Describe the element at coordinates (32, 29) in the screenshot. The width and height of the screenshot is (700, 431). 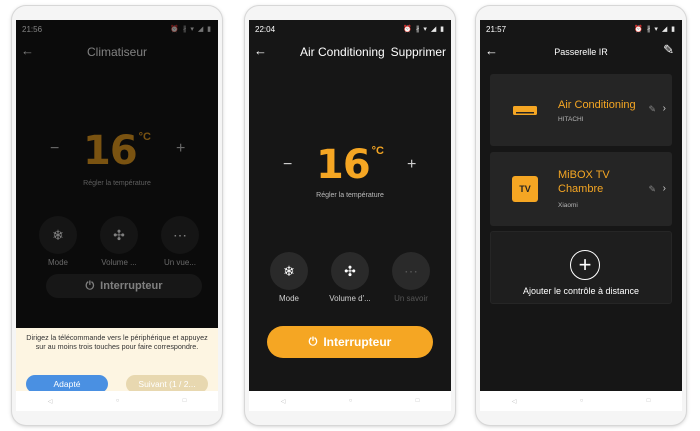
I see `status-time: 21:56` at that location.